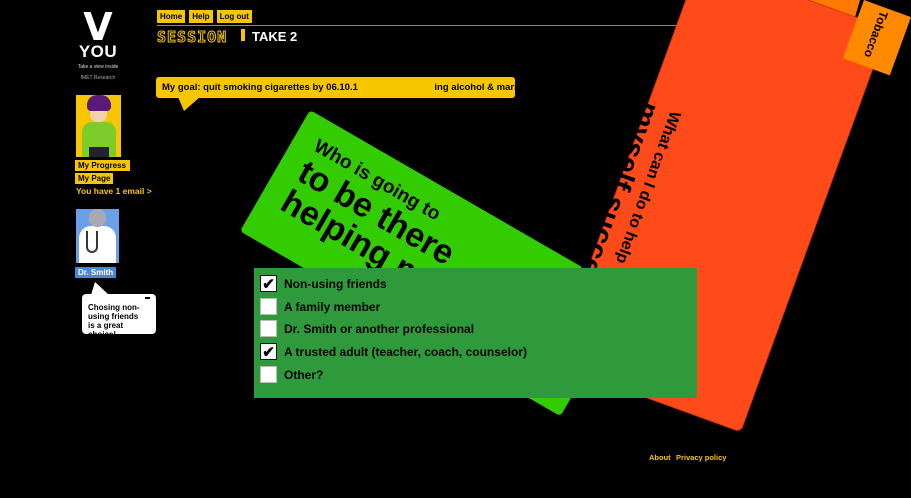  I want to click on user-avatar, so click(98, 126).